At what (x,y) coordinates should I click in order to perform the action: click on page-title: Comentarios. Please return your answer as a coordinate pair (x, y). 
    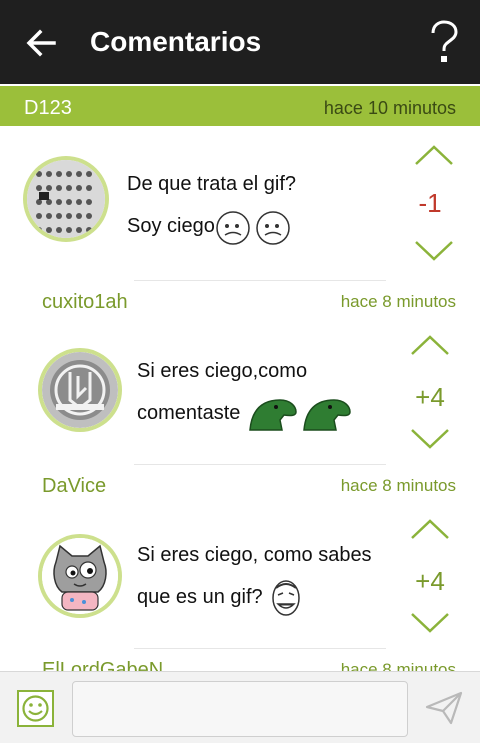
    Looking at the image, I should click on (176, 41).